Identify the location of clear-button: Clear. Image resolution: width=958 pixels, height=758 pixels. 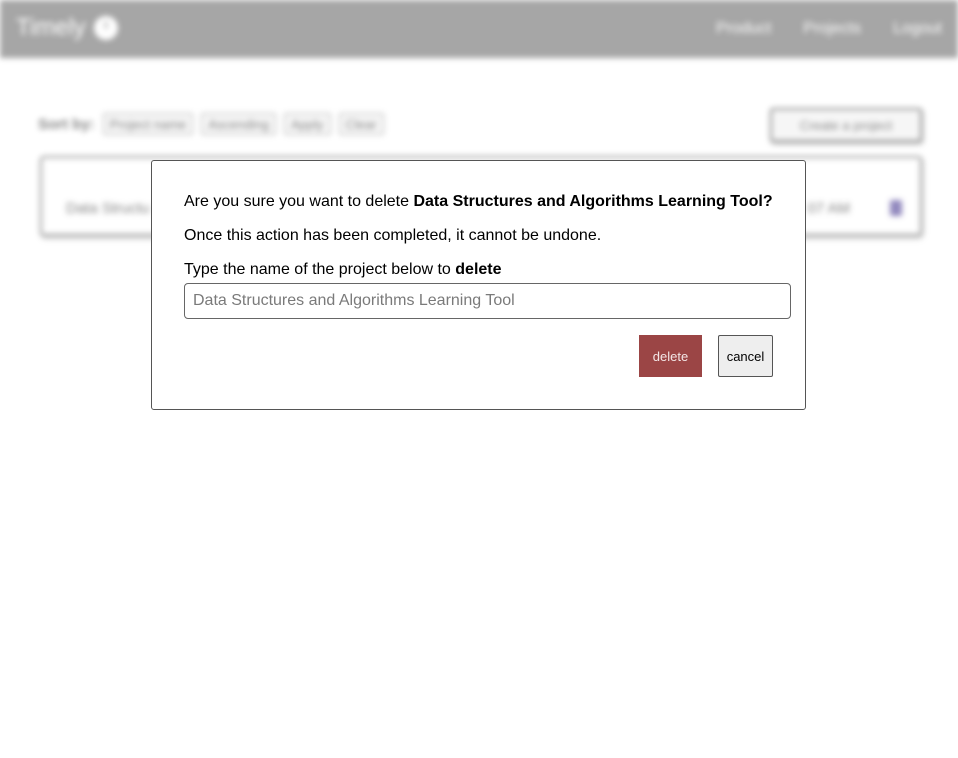
(361, 124).